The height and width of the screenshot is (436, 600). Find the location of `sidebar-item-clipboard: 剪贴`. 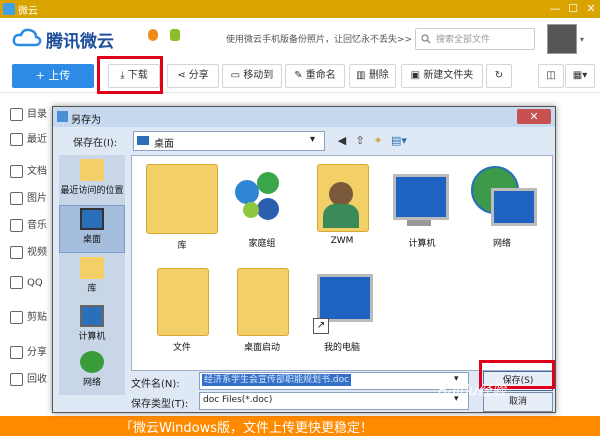

sidebar-item-clipboard: 剪贴 is located at coordinates (32, 318).